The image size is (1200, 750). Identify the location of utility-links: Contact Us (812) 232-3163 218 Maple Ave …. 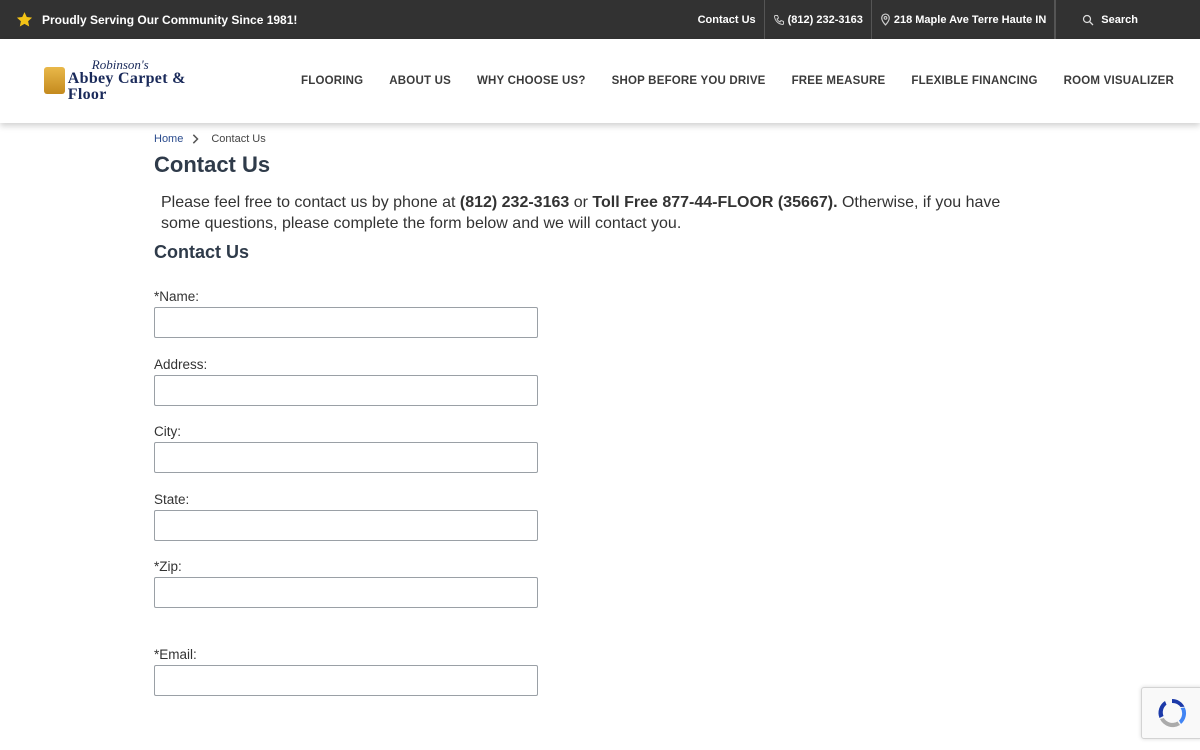
(945, 19).